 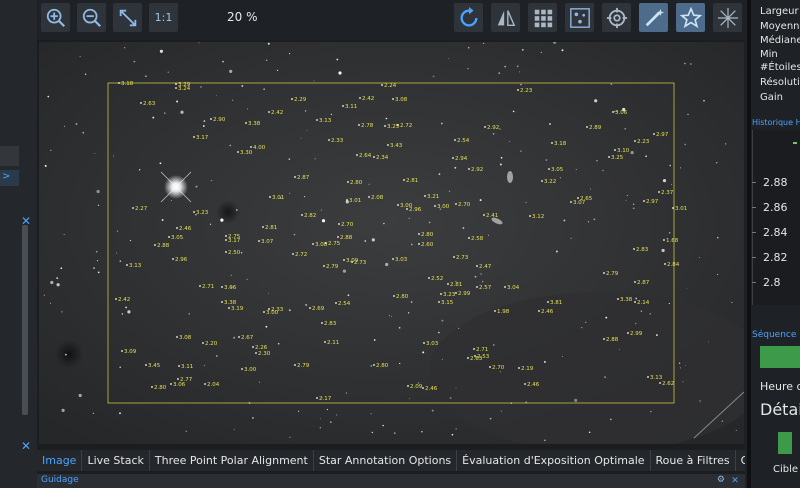 I want to click on auto-stretch-button, so click(x=653, y=17).